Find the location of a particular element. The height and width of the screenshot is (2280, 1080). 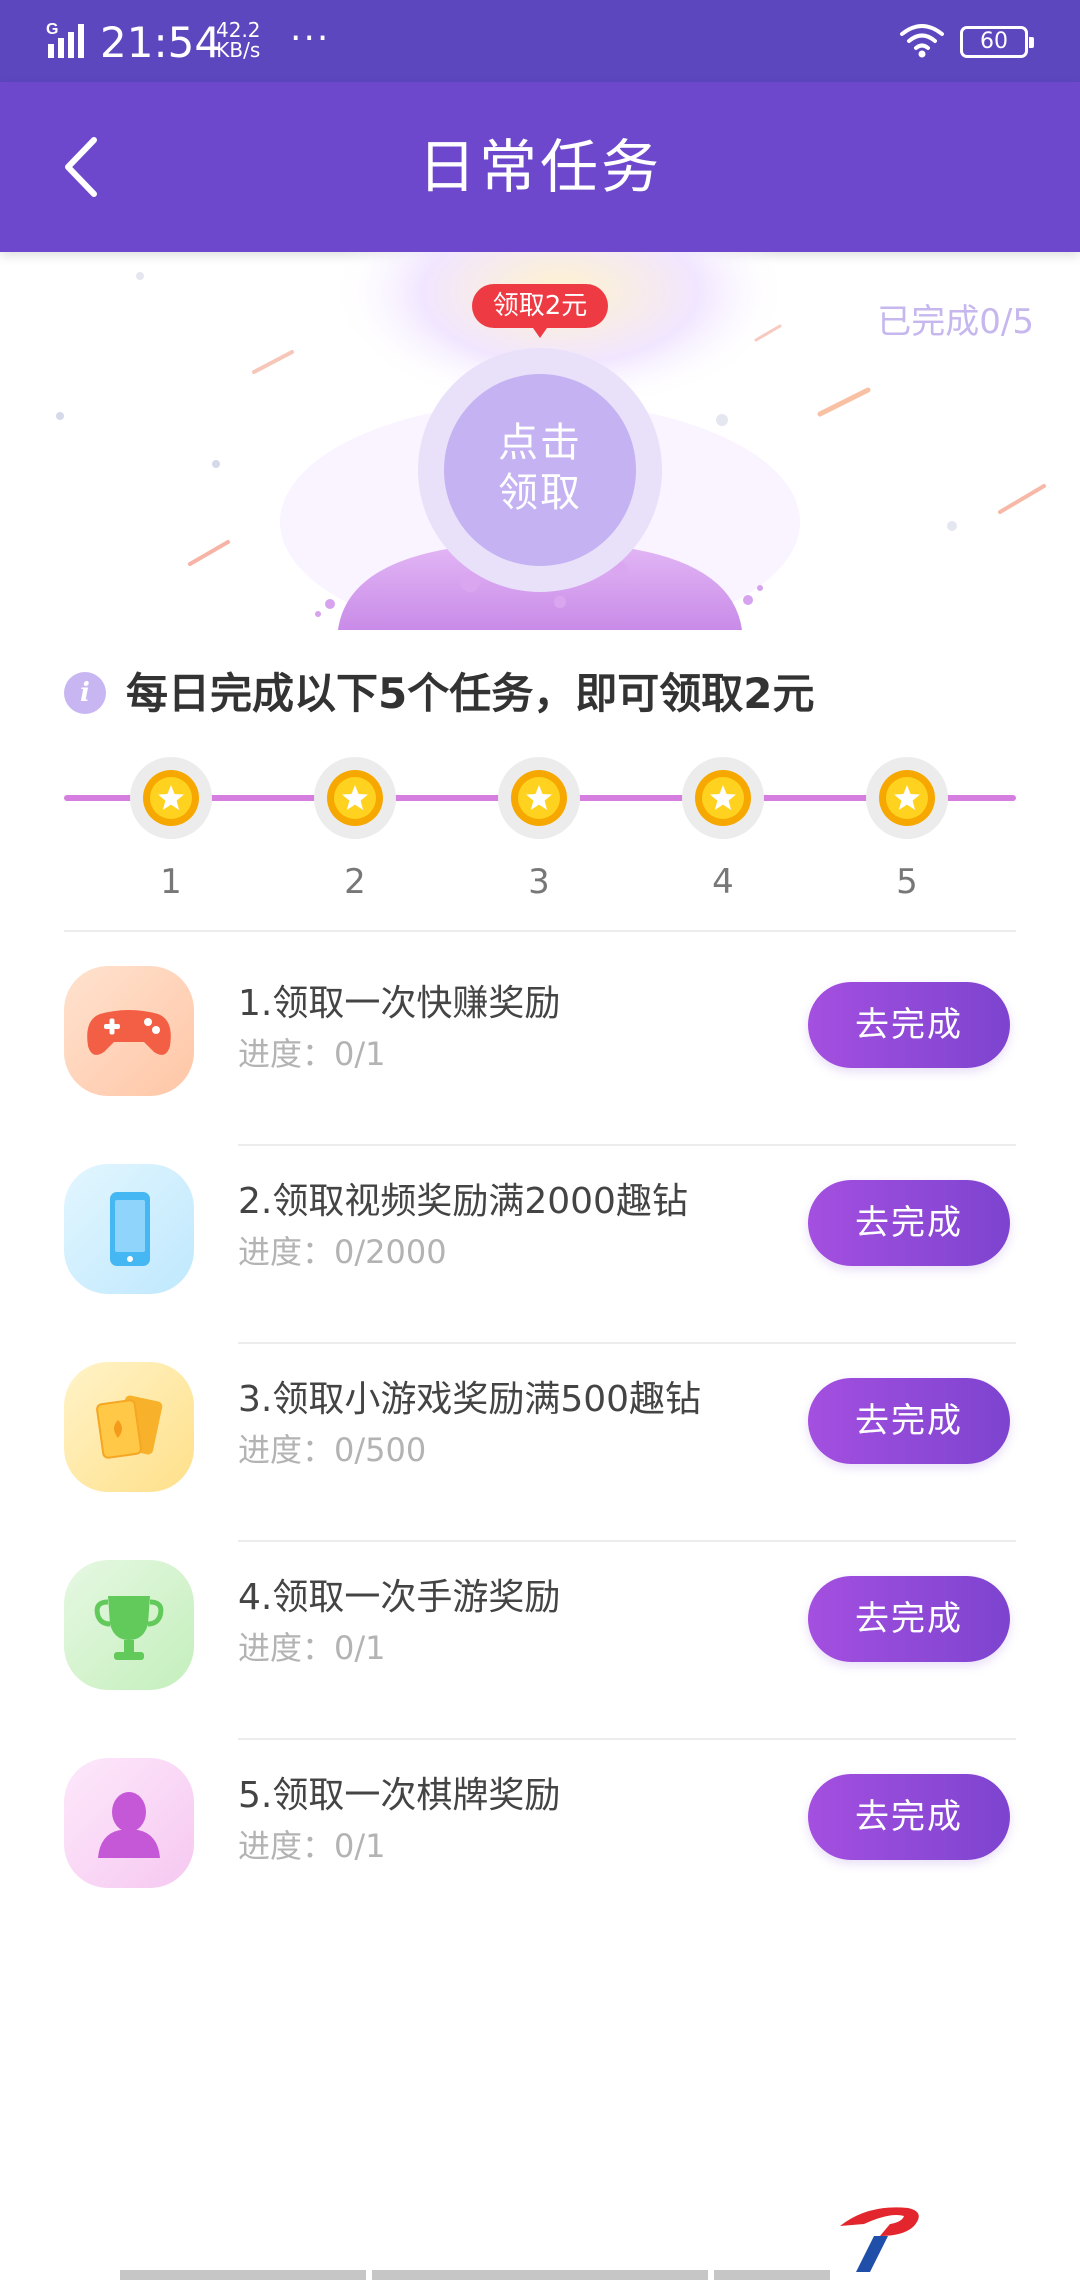

step-number: 4 is located at coordinates (723, 882).